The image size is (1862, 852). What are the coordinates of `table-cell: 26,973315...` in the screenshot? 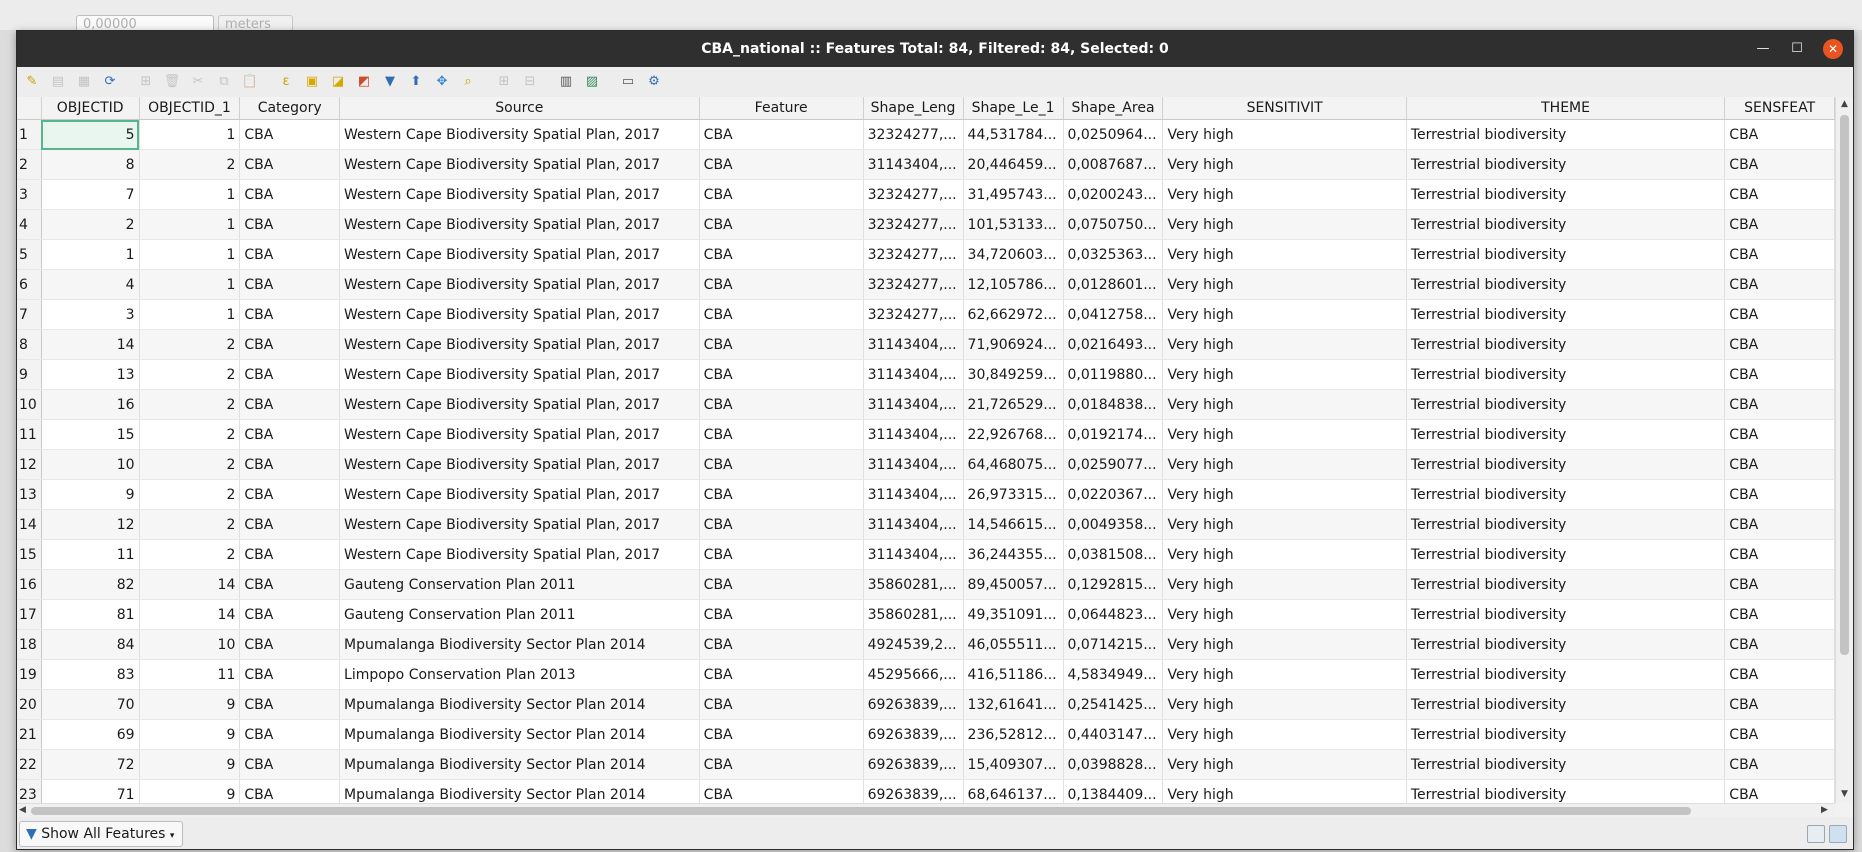 It's located at (1013, 494).